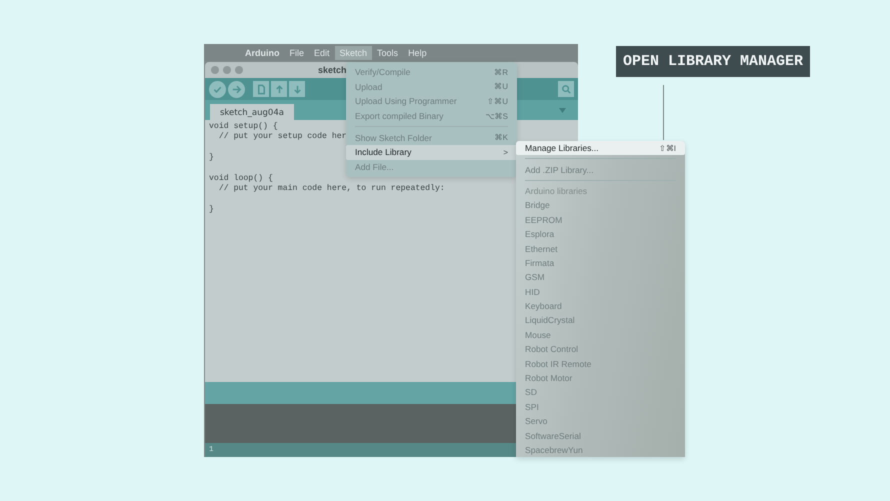  Describe the element at coordinates (252, 112) in the screenshot. I see `sketch-tab: sketch_aug04a` at that location.